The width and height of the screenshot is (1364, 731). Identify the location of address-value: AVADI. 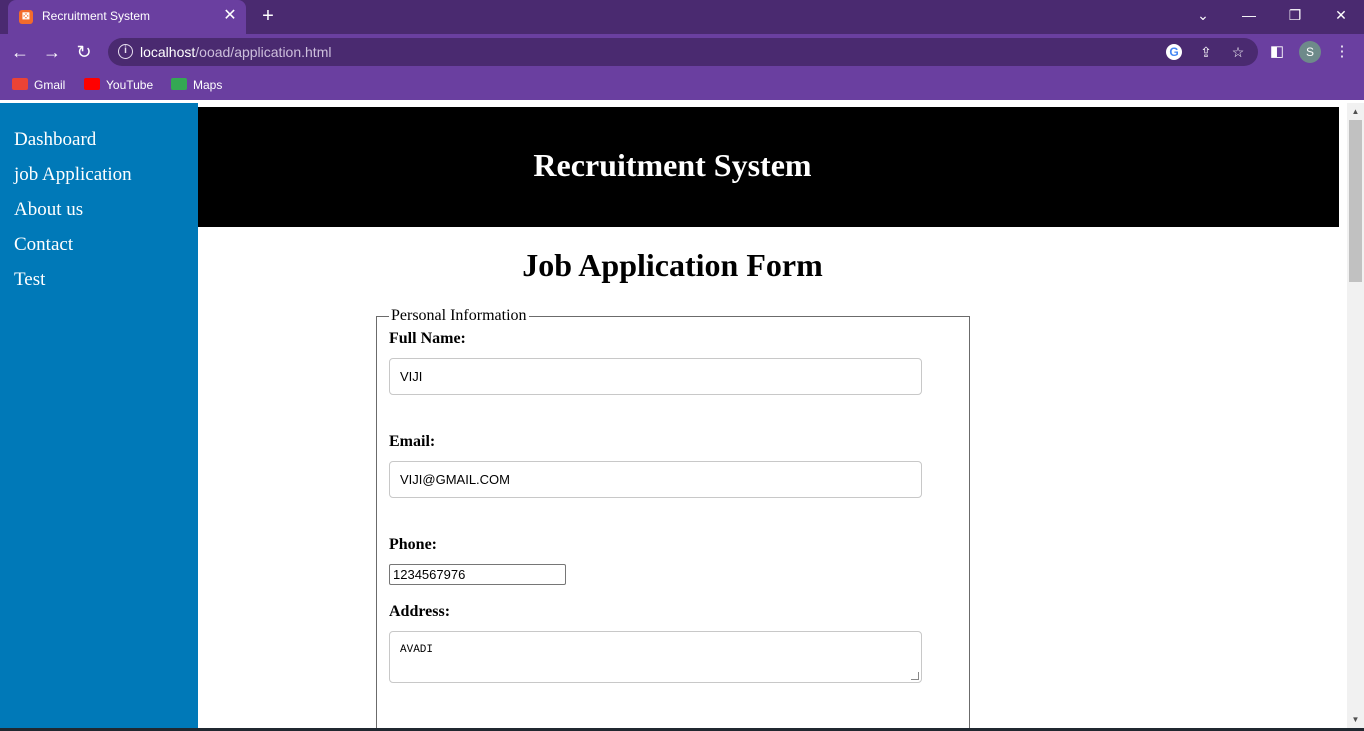
(417, 650).